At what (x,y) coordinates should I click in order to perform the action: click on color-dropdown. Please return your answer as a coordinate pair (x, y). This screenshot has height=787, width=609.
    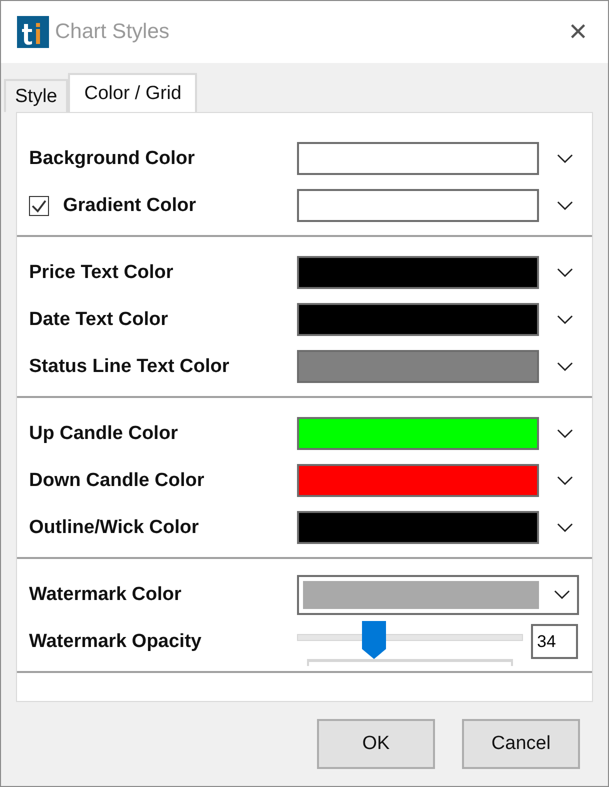
    Looking at the image, I should click on (438, 594).